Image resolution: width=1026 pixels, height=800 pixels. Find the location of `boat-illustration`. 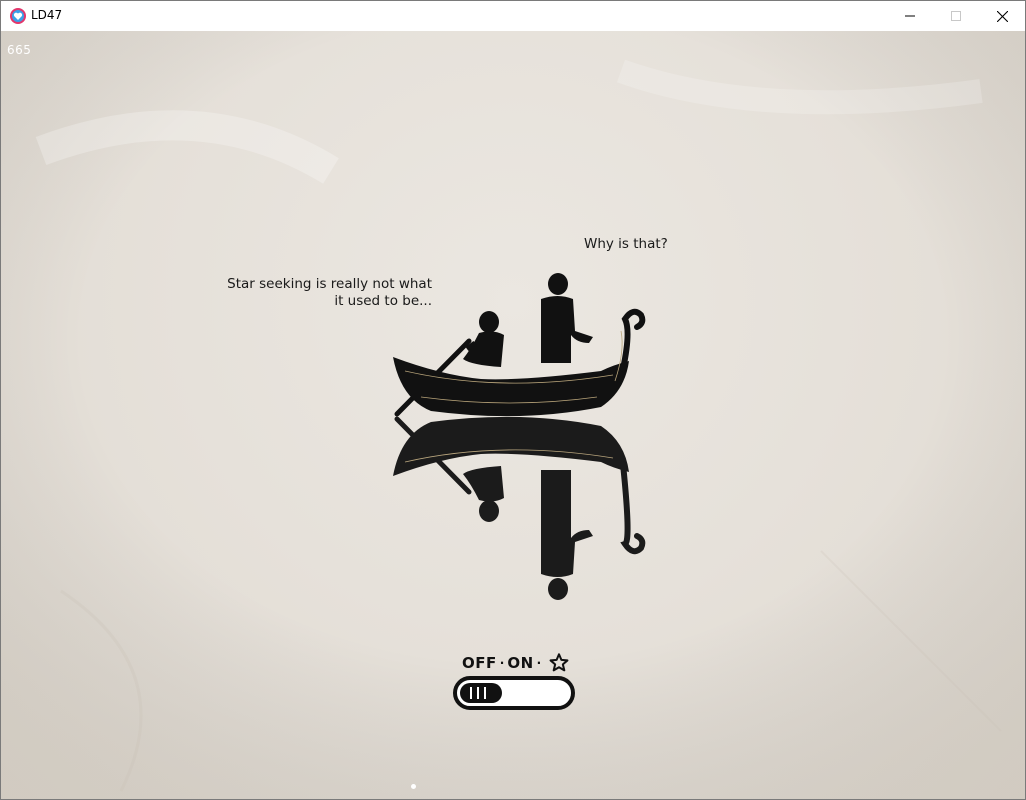

boat-illustration is located at coordinates (519, 345).